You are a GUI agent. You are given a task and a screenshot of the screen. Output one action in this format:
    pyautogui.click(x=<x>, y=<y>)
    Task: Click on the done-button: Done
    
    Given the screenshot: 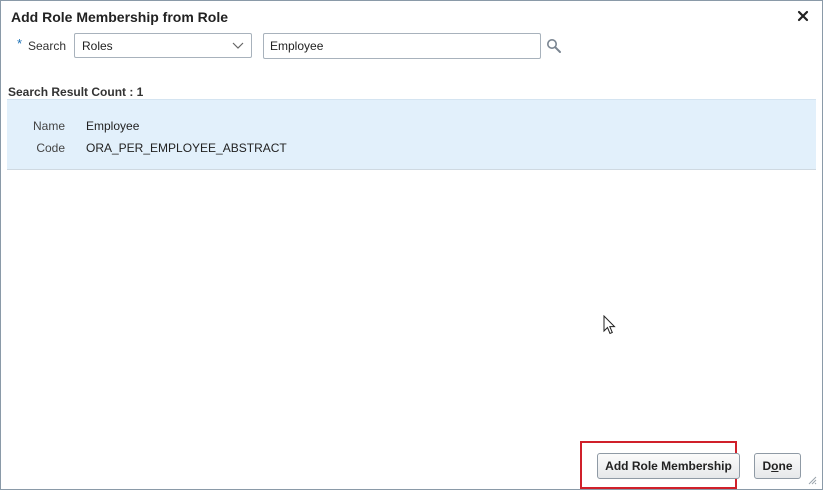 What is the action you would take?
    pyautogui.click(x=777, y=466)
    